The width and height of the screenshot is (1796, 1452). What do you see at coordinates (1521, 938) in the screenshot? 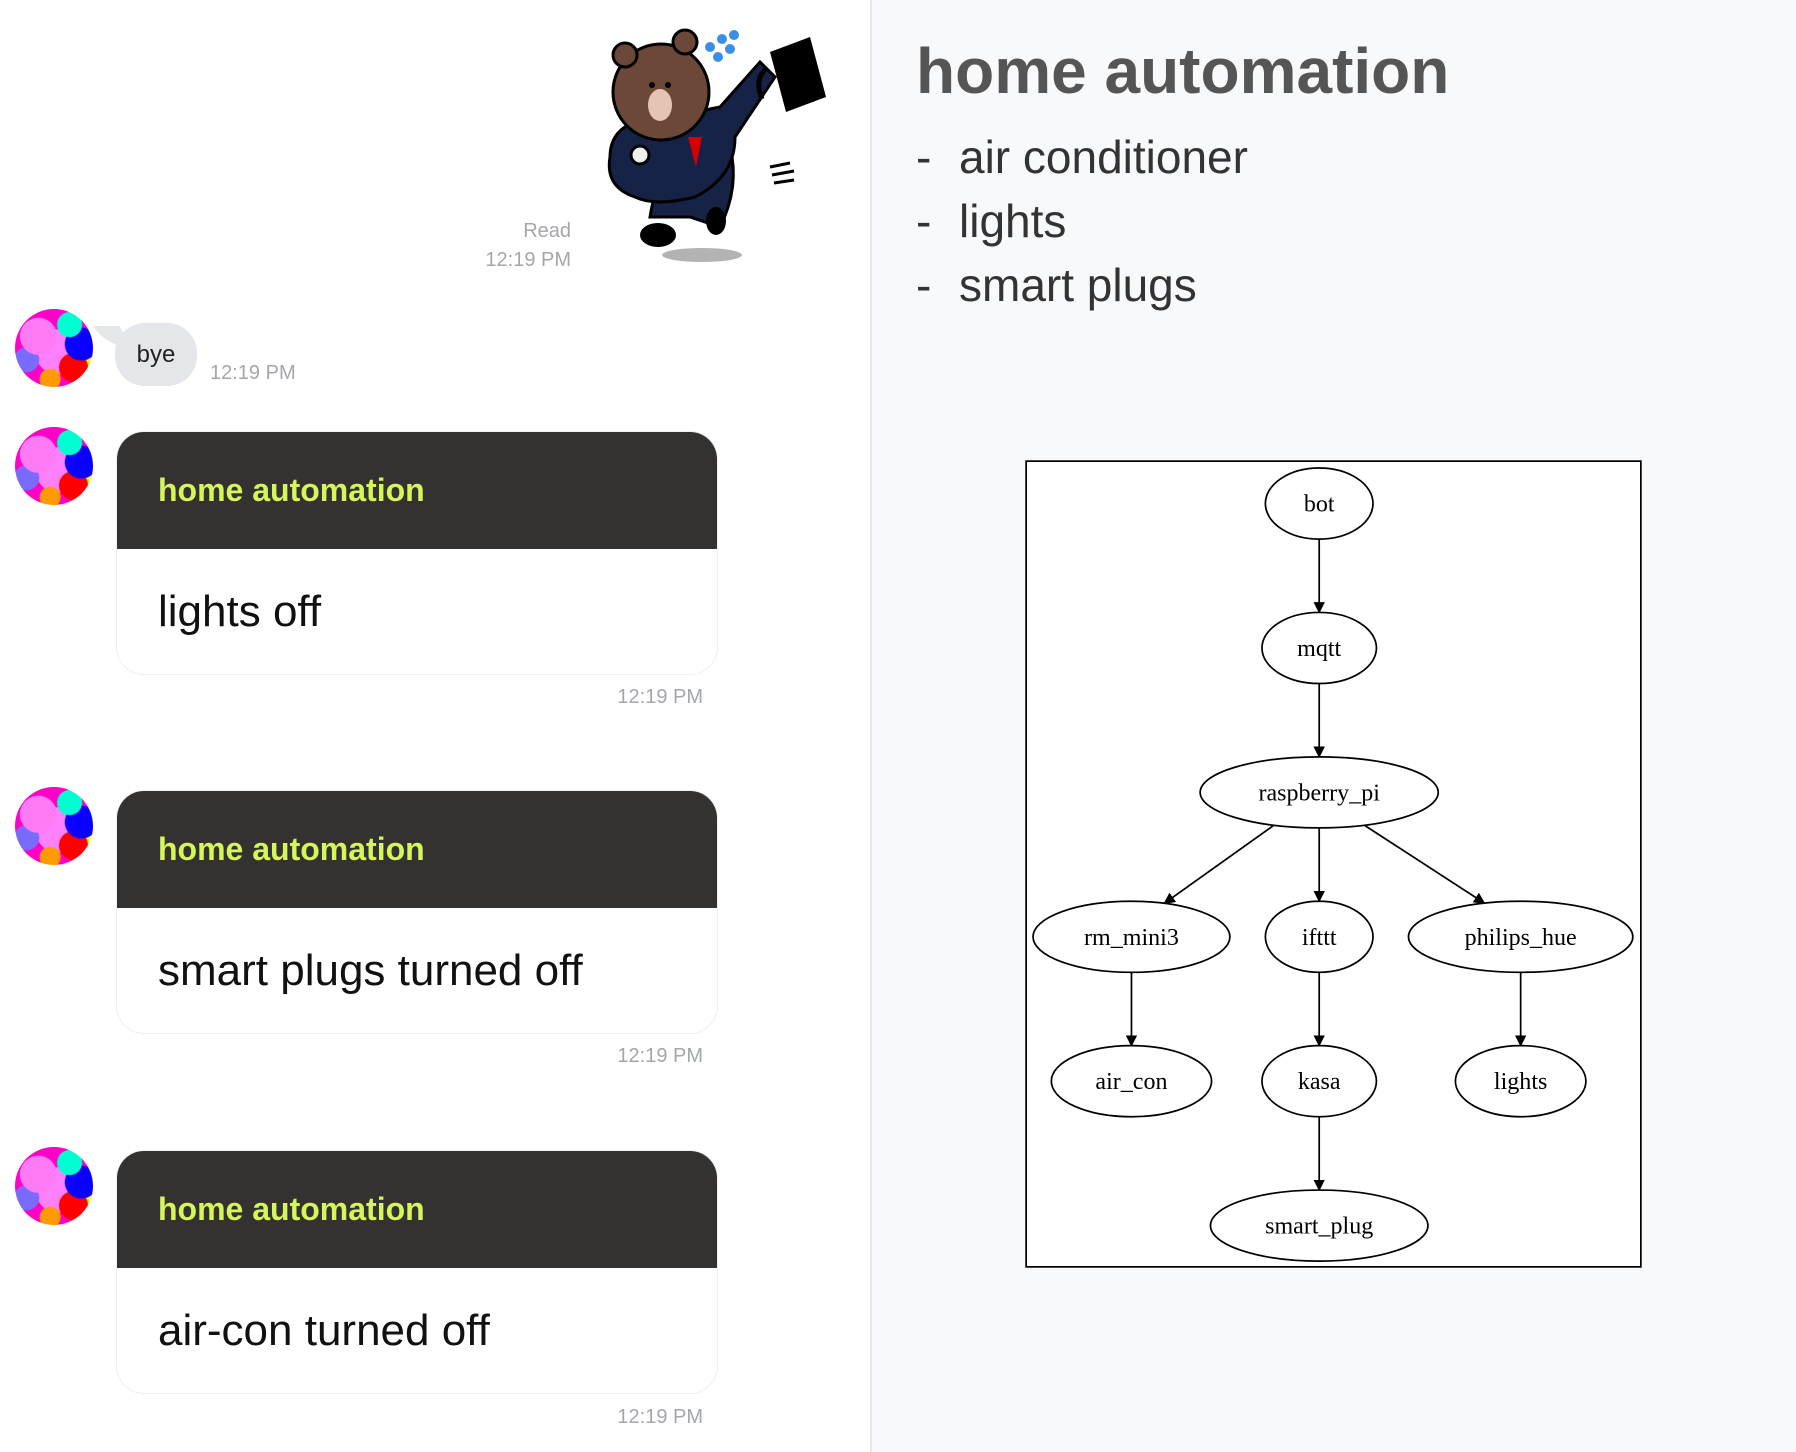
I see `node-label: philips_hue` at bounding box center [1521, 938].